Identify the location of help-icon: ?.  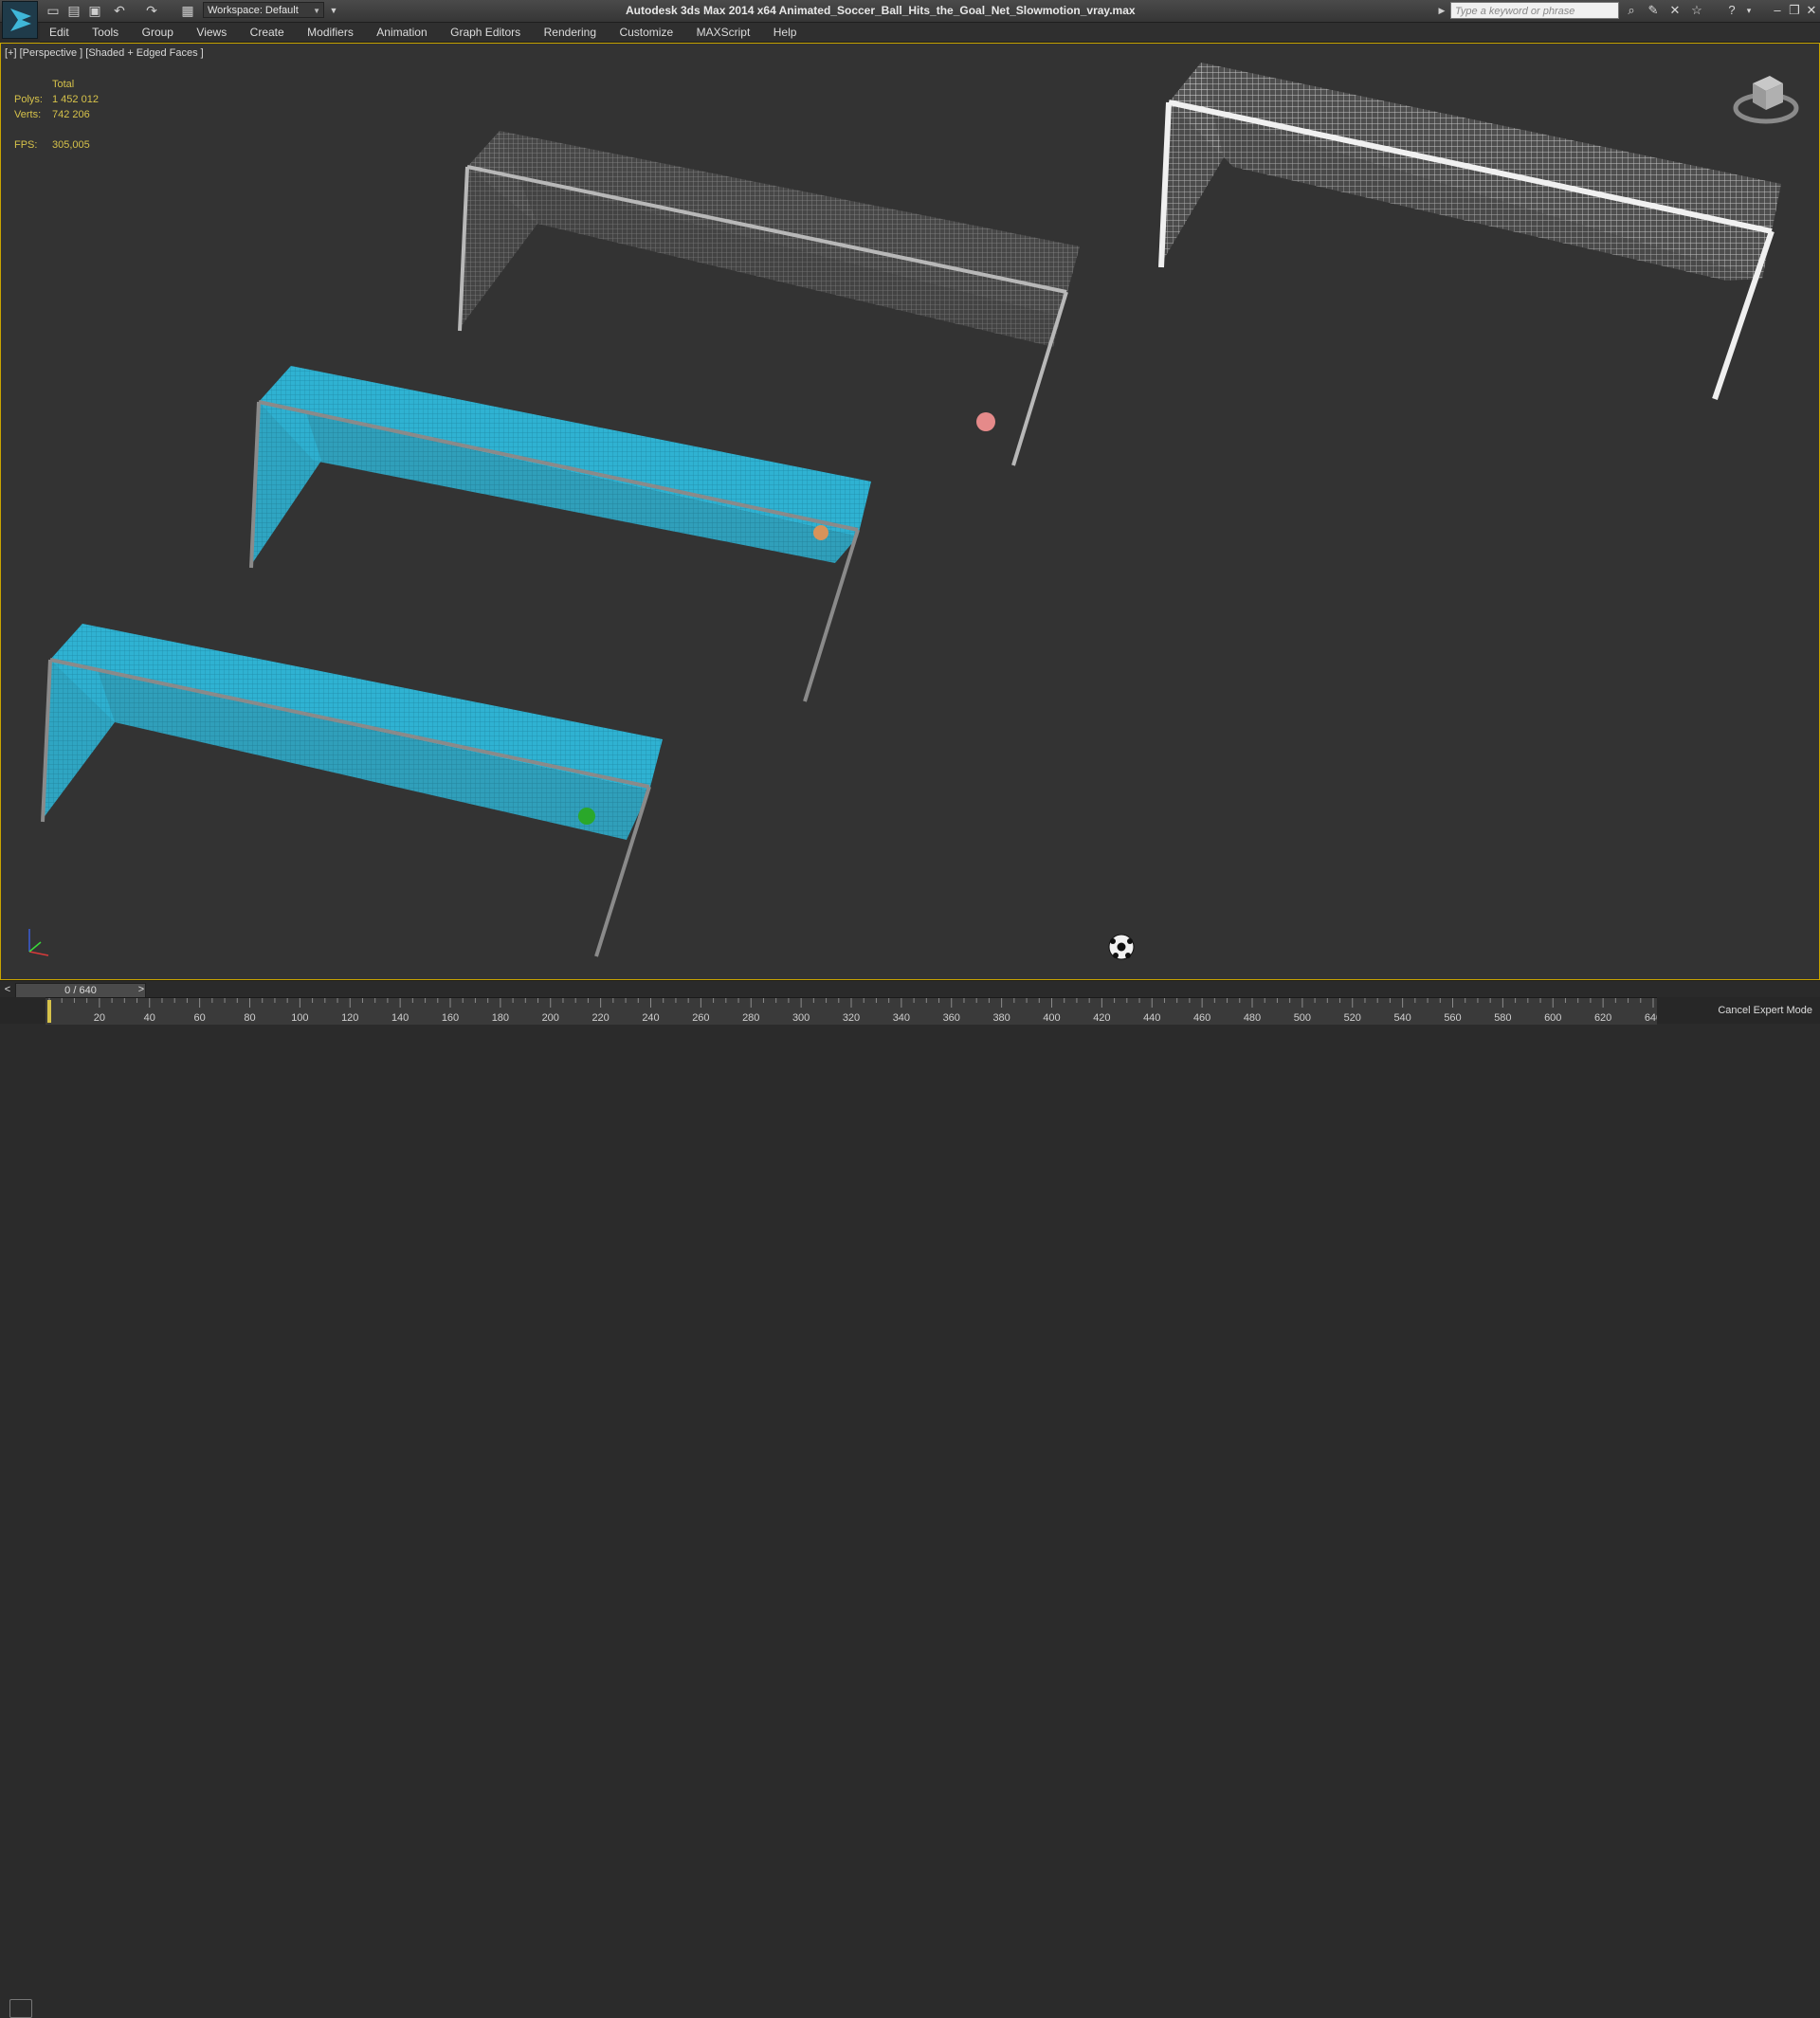
(1731, 11).